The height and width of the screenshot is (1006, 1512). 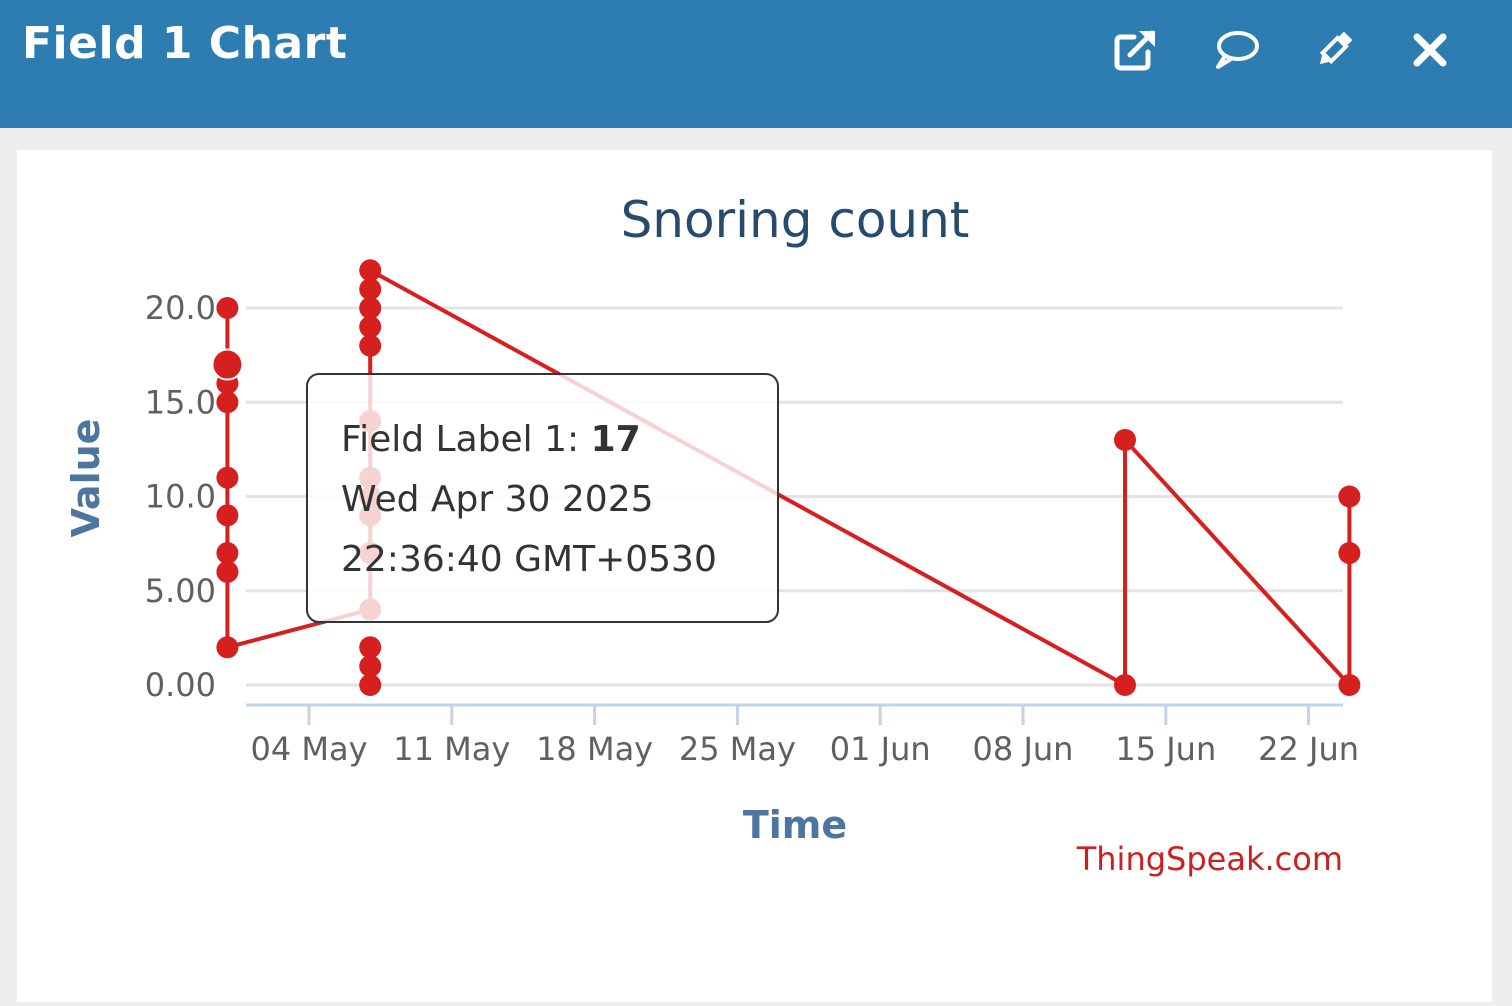 I want to click on credit-link: ThingSpeak.com, so click(x=1209, y=859).